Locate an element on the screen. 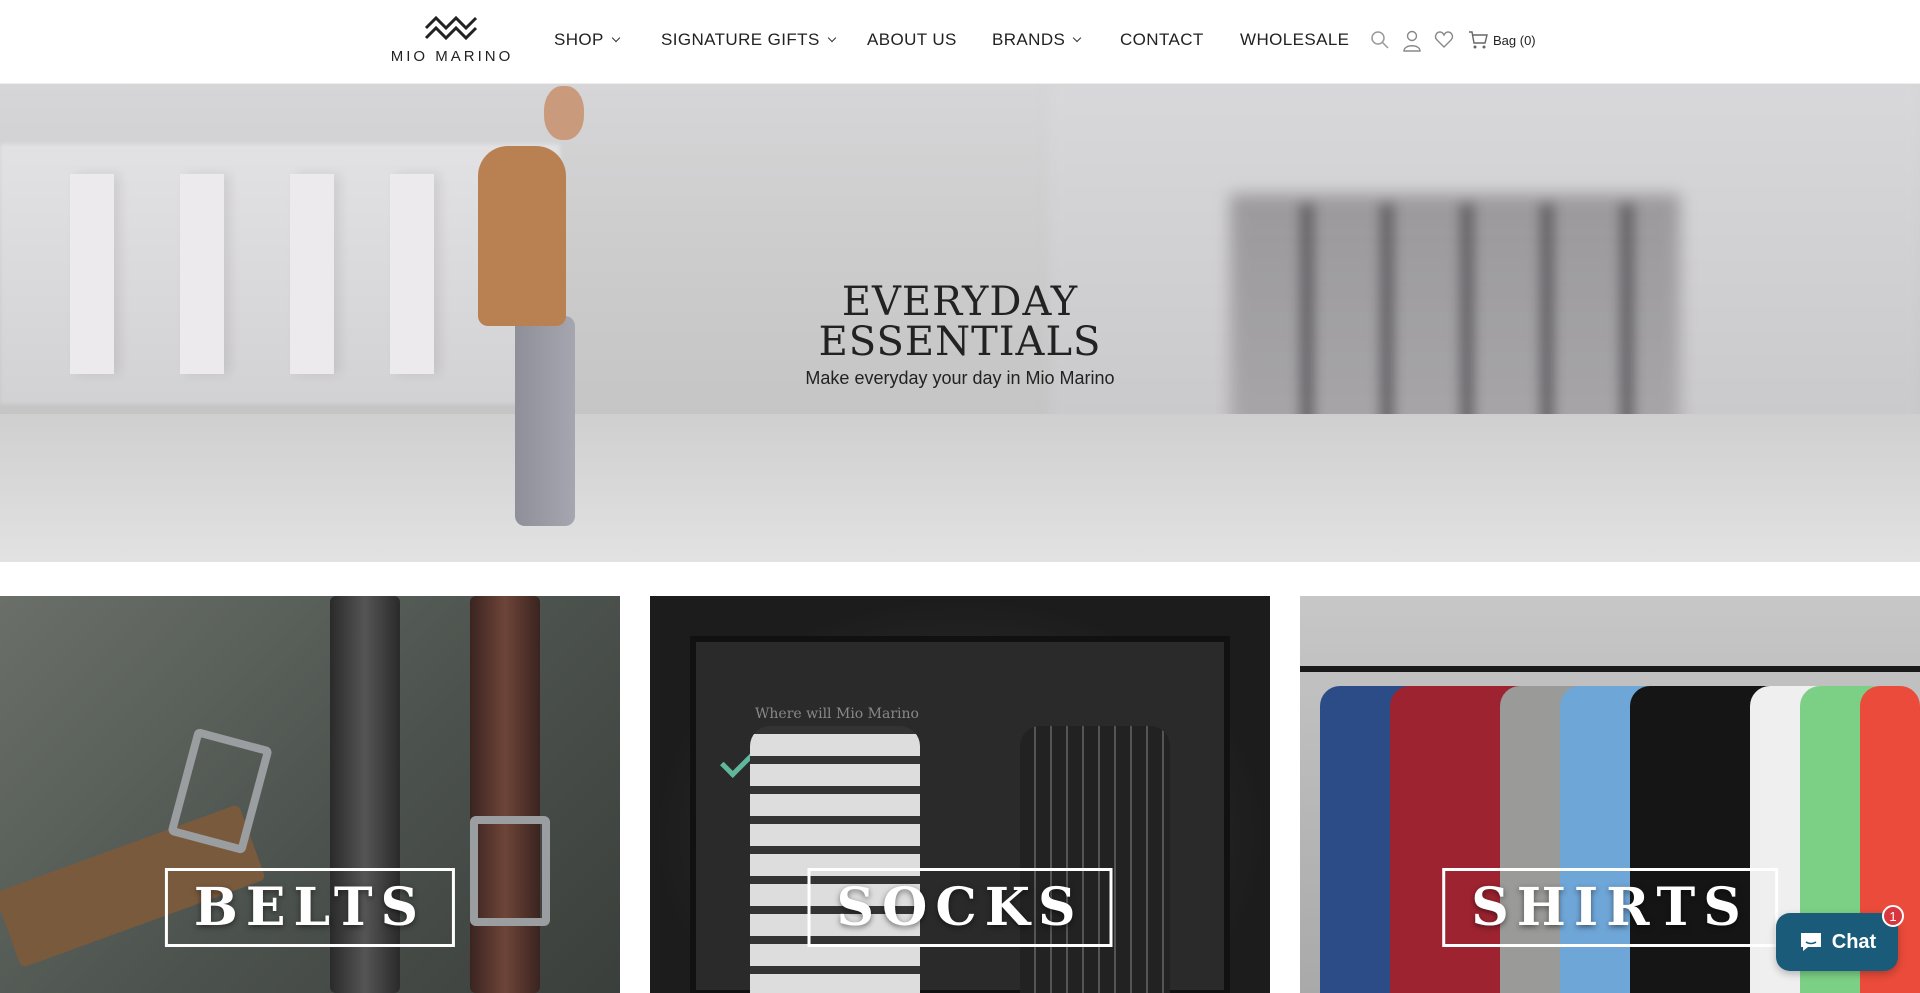 Image resolution: width=1920 pixels, height=993 pixels. cart-label: Bag (0) is located at coordinates (1514, 40).